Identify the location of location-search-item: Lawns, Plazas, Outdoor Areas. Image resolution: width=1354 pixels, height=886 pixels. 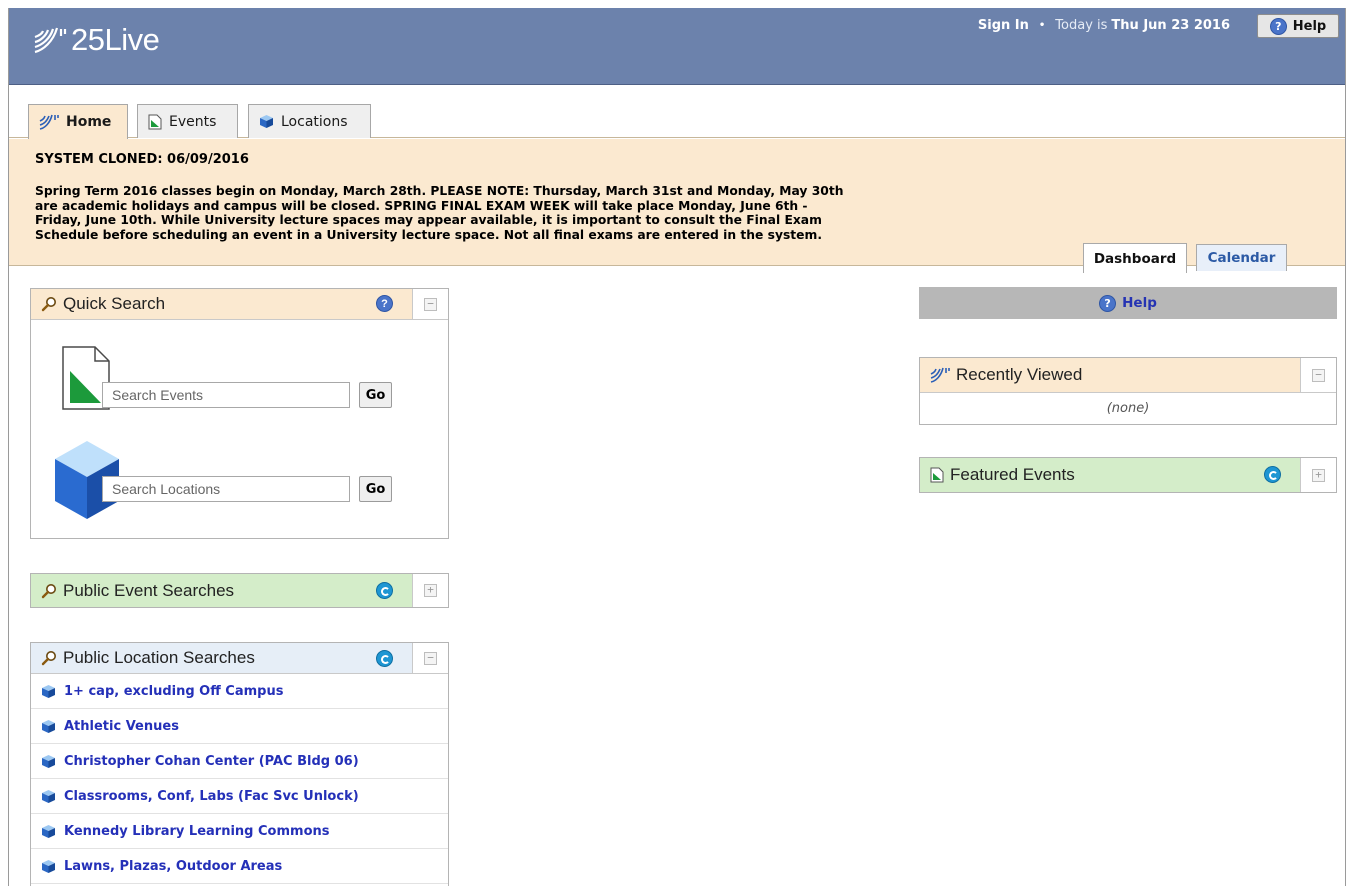
(239, 866).